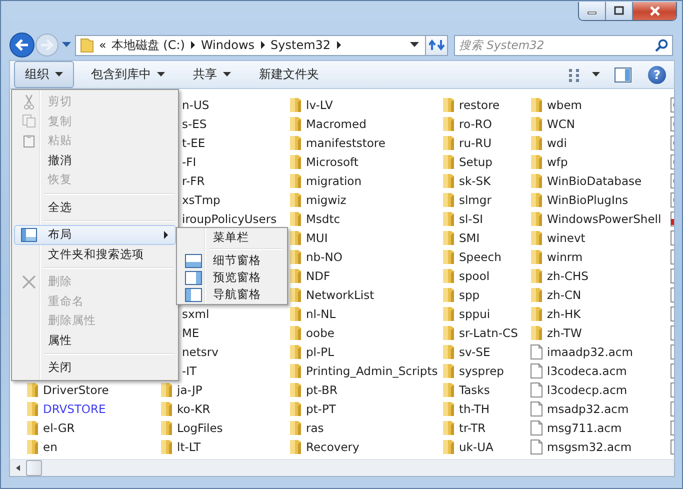 The width and height of the screenshot is (683, 489). I want to click on folder-name: lt-LT, so click(189, 447).